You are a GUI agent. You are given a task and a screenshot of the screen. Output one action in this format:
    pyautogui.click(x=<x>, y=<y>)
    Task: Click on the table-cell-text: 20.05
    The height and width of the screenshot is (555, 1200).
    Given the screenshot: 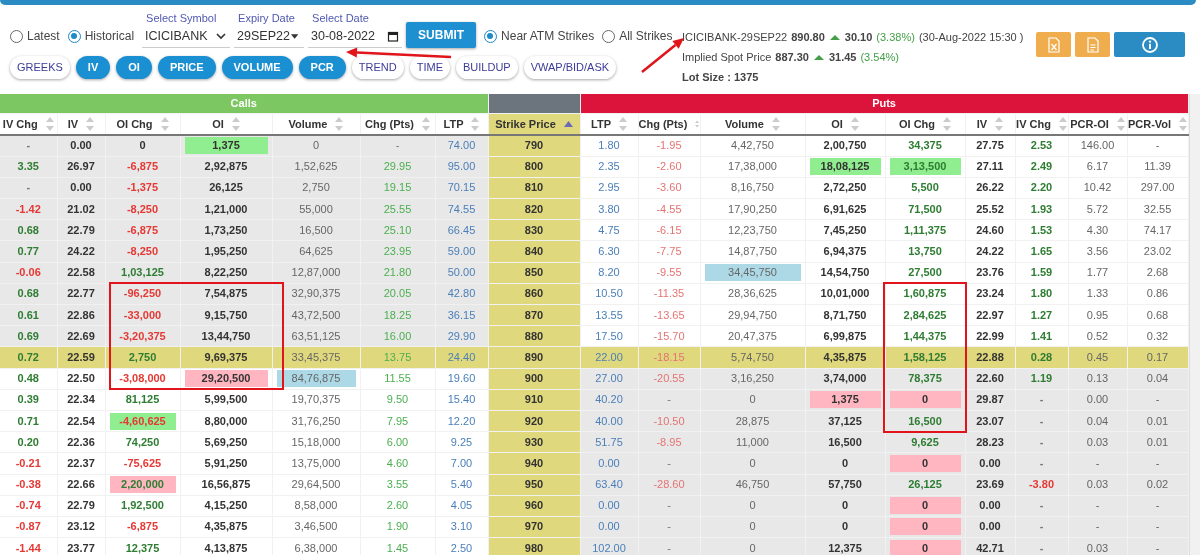 What is the action you would take?
    pyautogui.click(x=397, y=294)
    